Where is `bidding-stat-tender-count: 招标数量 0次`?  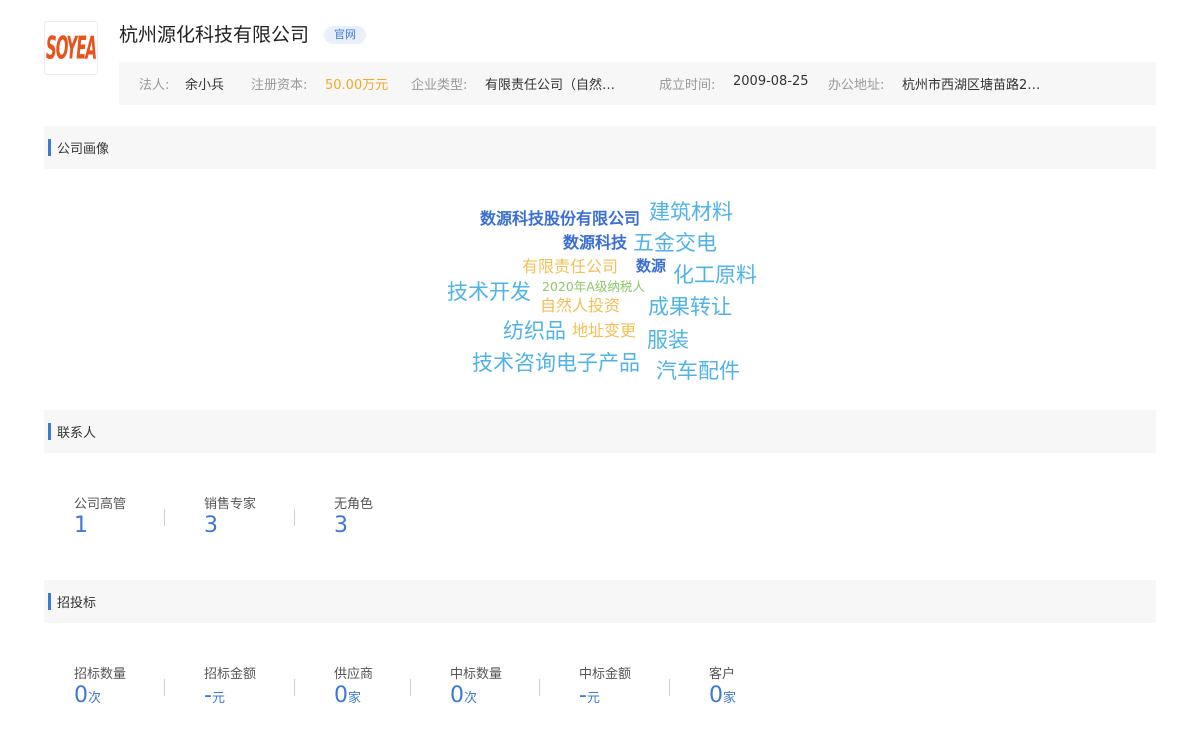 bidding-stat-tender-count: 招标数量 0次 is located at coordinates (100, 685).